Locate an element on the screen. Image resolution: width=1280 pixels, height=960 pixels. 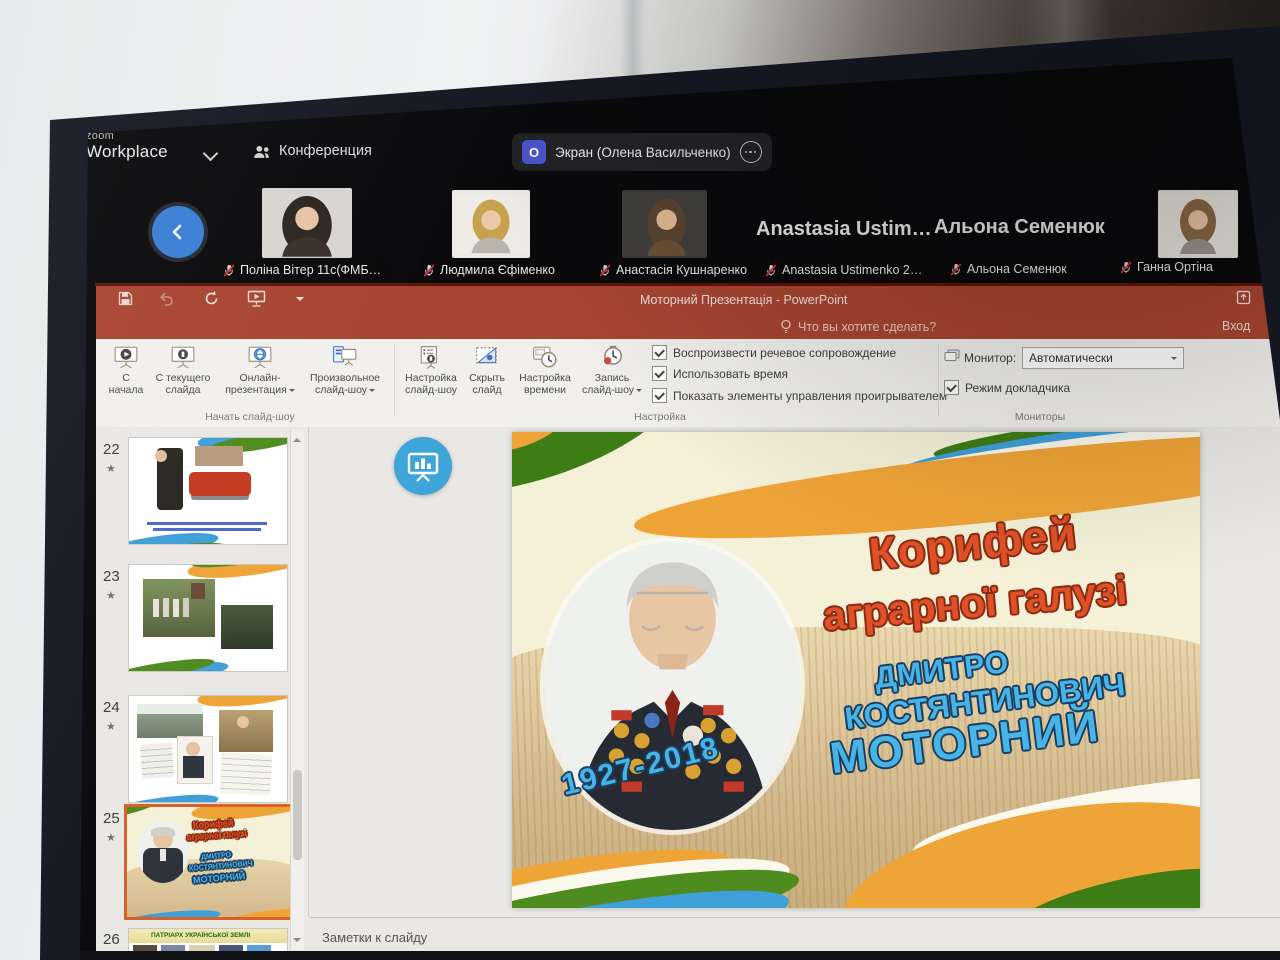
zoom-workplace-logo: zoom Workplace is located at coordinates (127, 146).